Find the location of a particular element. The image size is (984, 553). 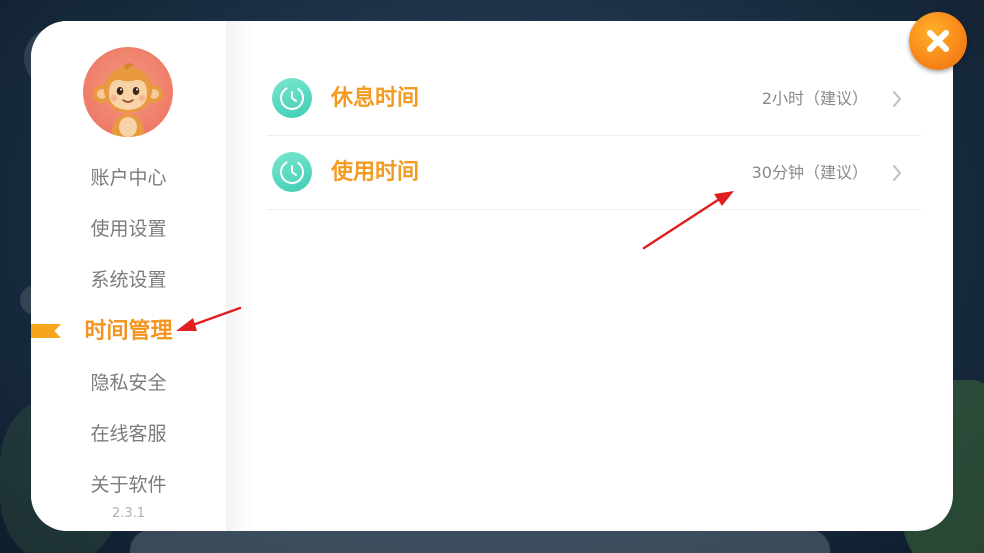

rest-time-value: 2小时（建议） is located at coordinates (814, 98).